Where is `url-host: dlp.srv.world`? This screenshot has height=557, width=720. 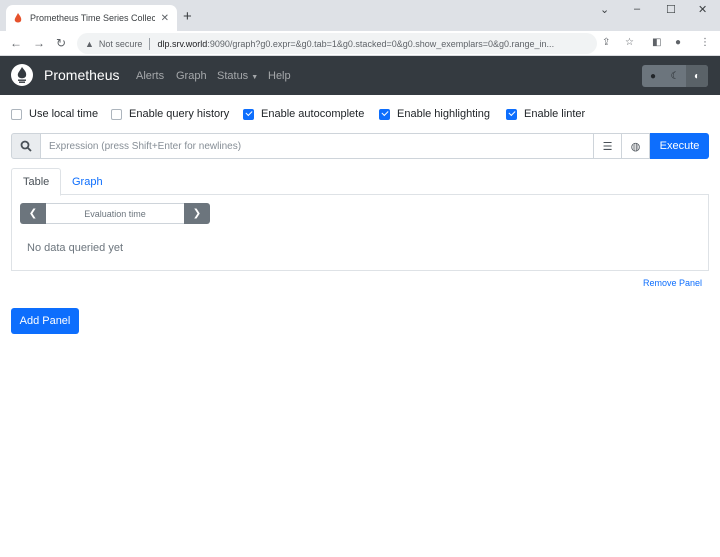
url-host: dlp.srv.world is located at coordinates (182, 43).